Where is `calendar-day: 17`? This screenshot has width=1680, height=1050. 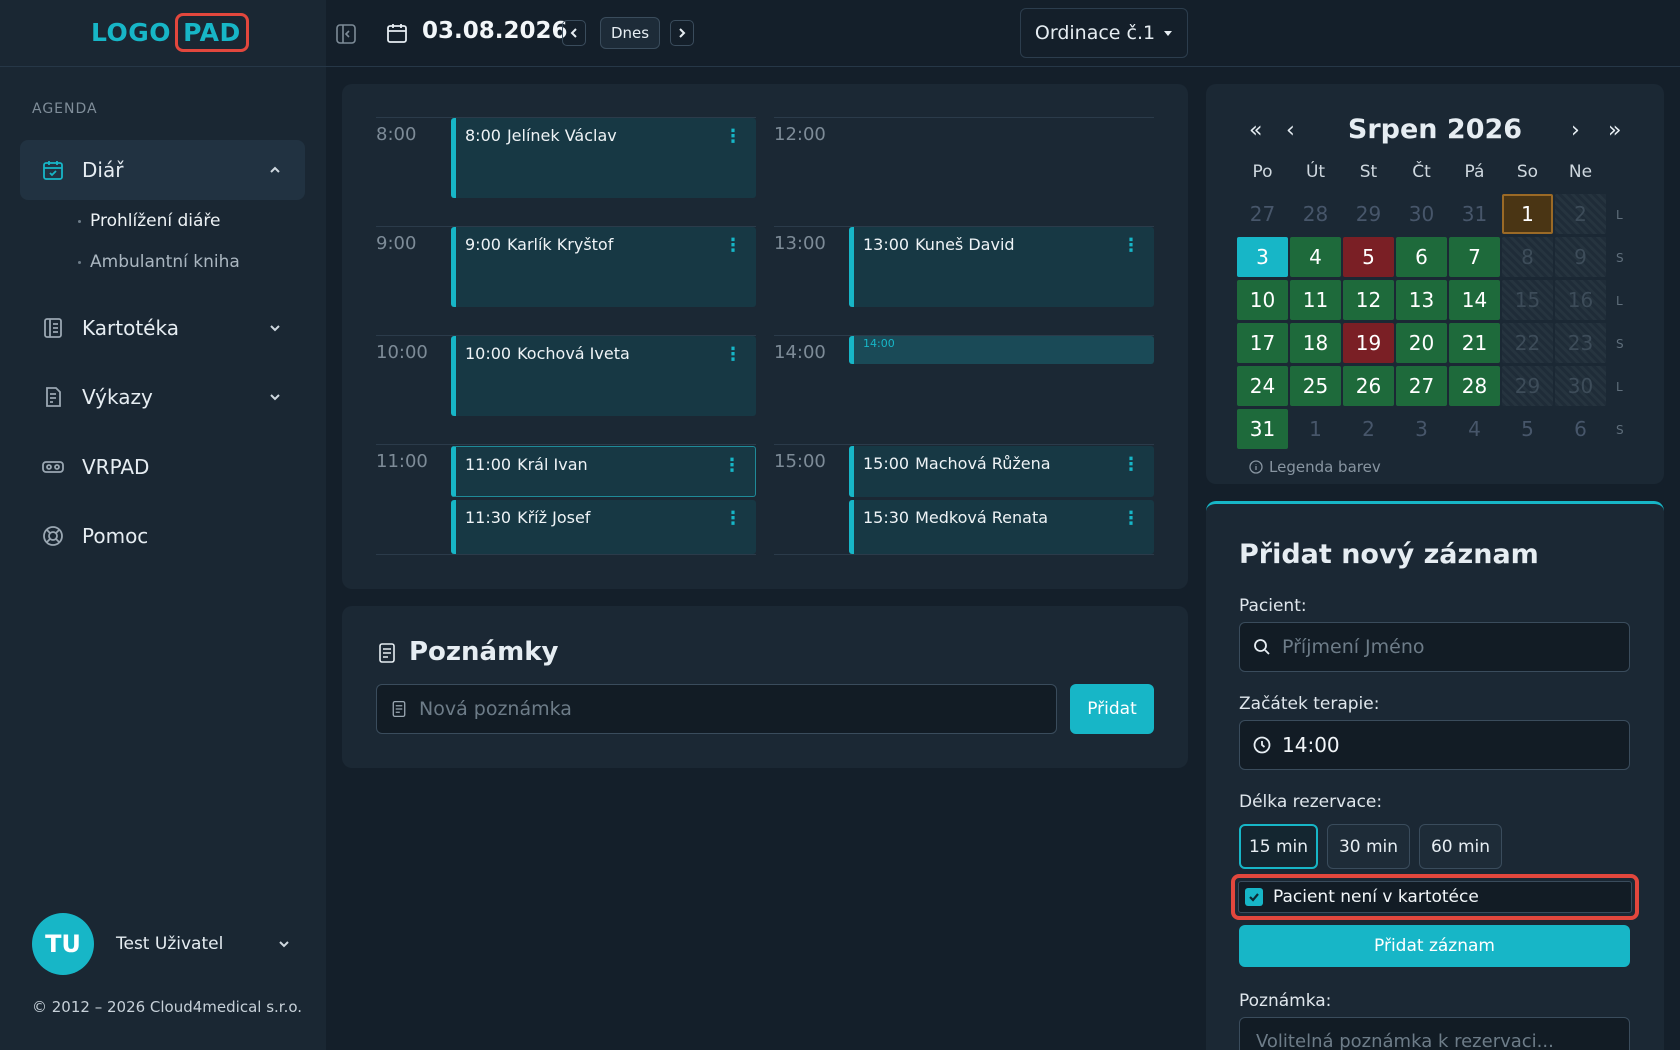 calendar-day: 17 is located at coordinates (1262, 343).